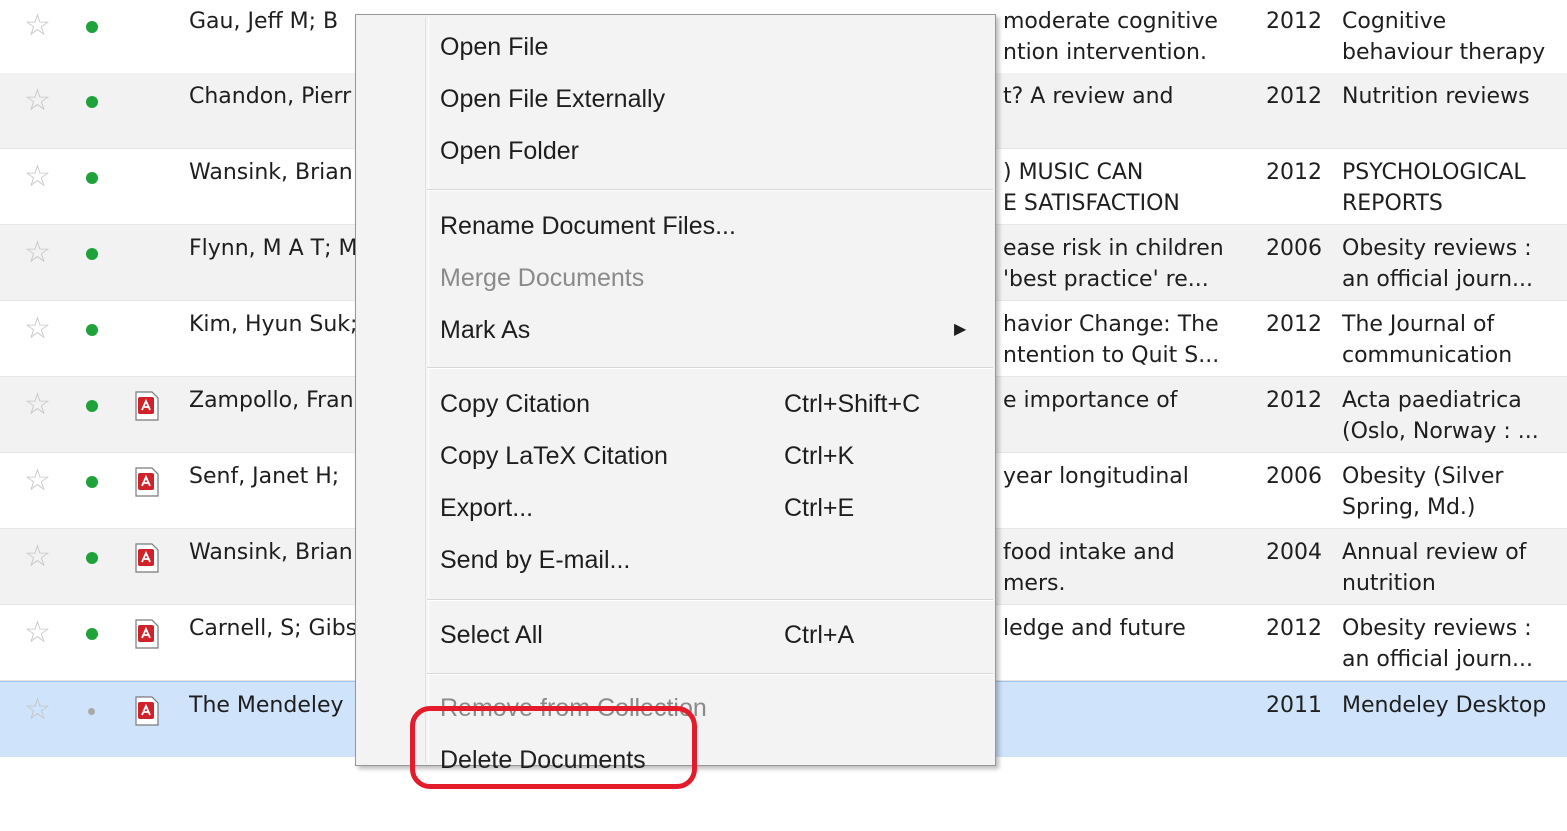 The height and width of the screenshot is (831, 1567). I want to click on title-cell-line: E SATISFACTION, so click(1091, 203).